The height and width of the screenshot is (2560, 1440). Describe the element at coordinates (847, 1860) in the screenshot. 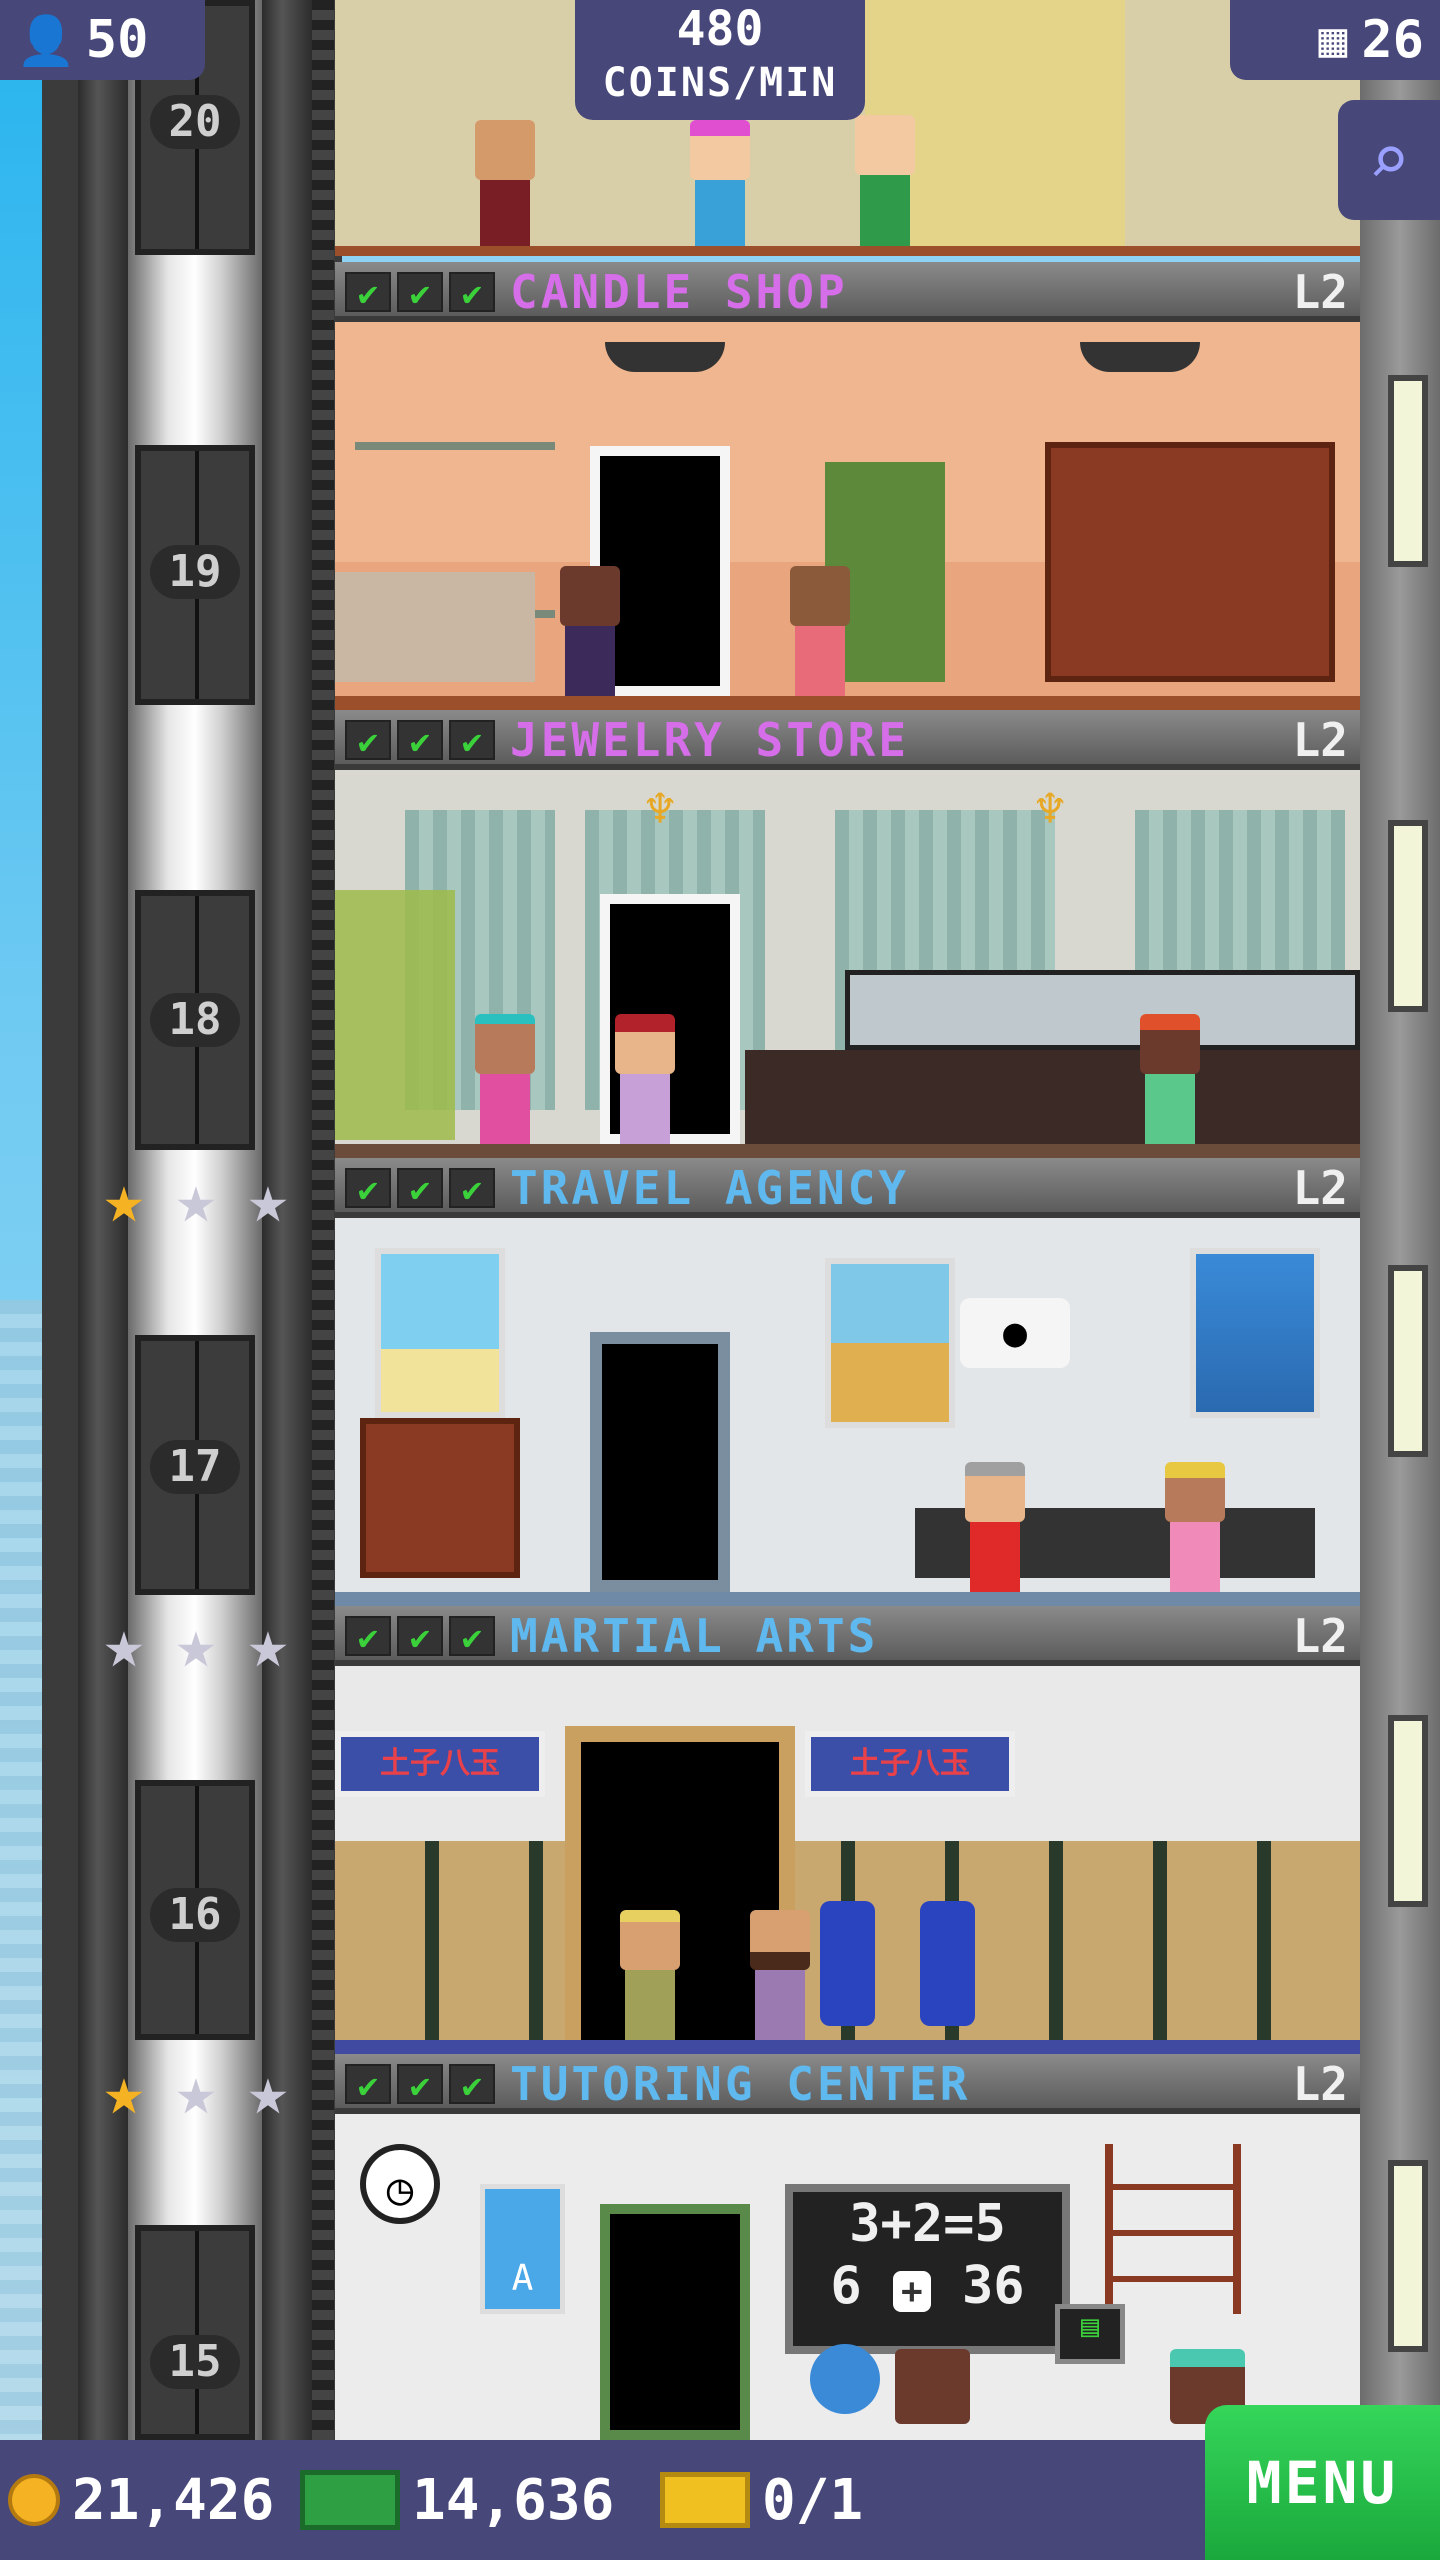

I see `floor-room: ⼟⼦⼋⽟ ⼟⼦⼋⽟` at that location.